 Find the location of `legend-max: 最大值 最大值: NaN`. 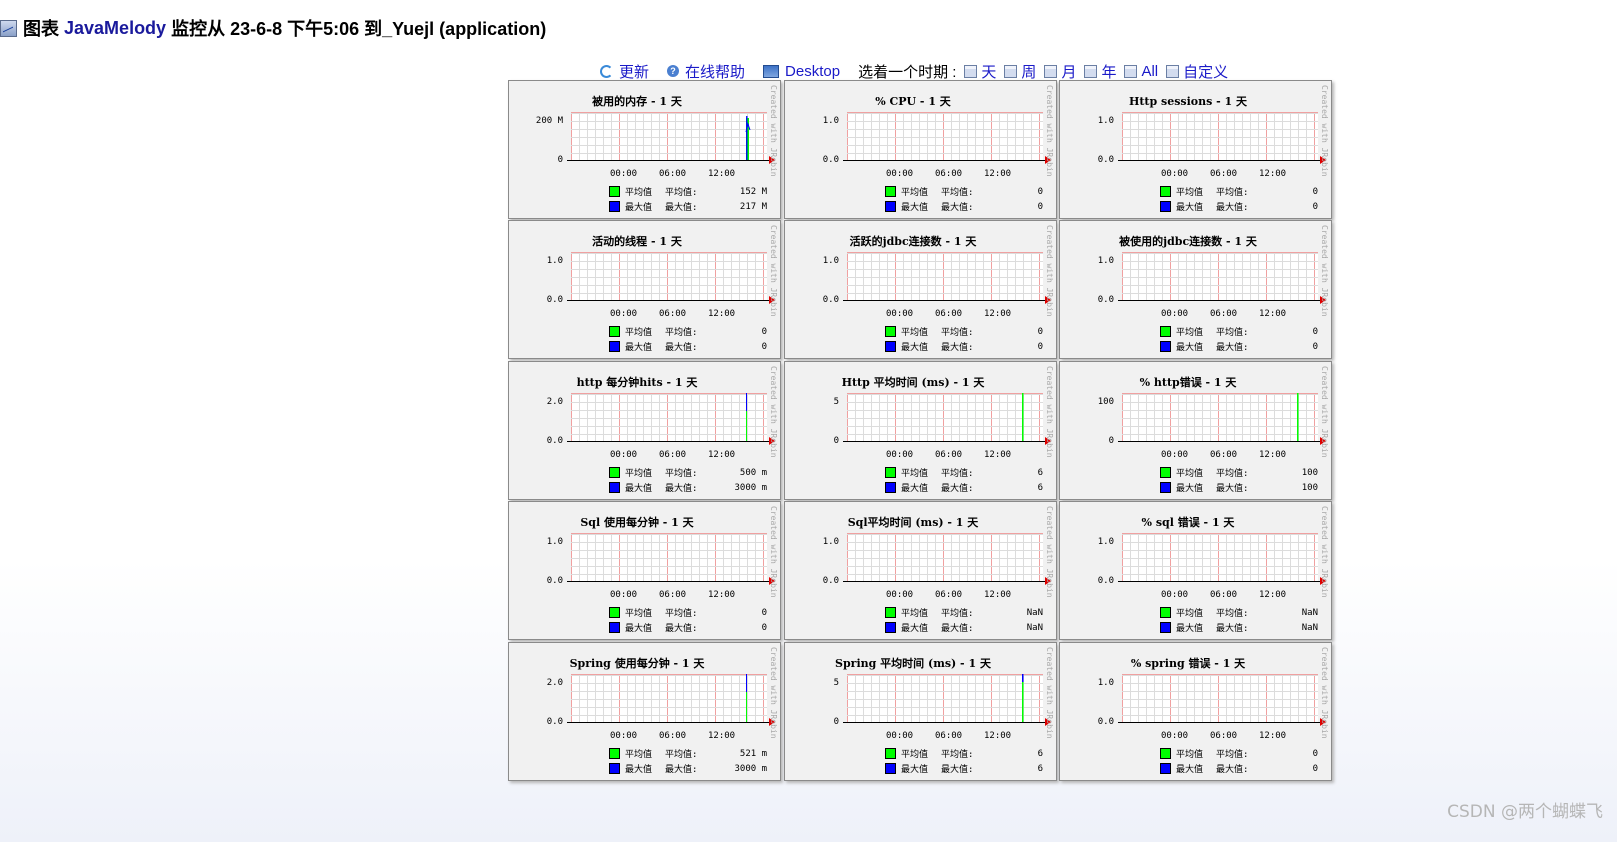

legend-max: 最大值 最大值: NaN is located at coordinates (1241, 627).